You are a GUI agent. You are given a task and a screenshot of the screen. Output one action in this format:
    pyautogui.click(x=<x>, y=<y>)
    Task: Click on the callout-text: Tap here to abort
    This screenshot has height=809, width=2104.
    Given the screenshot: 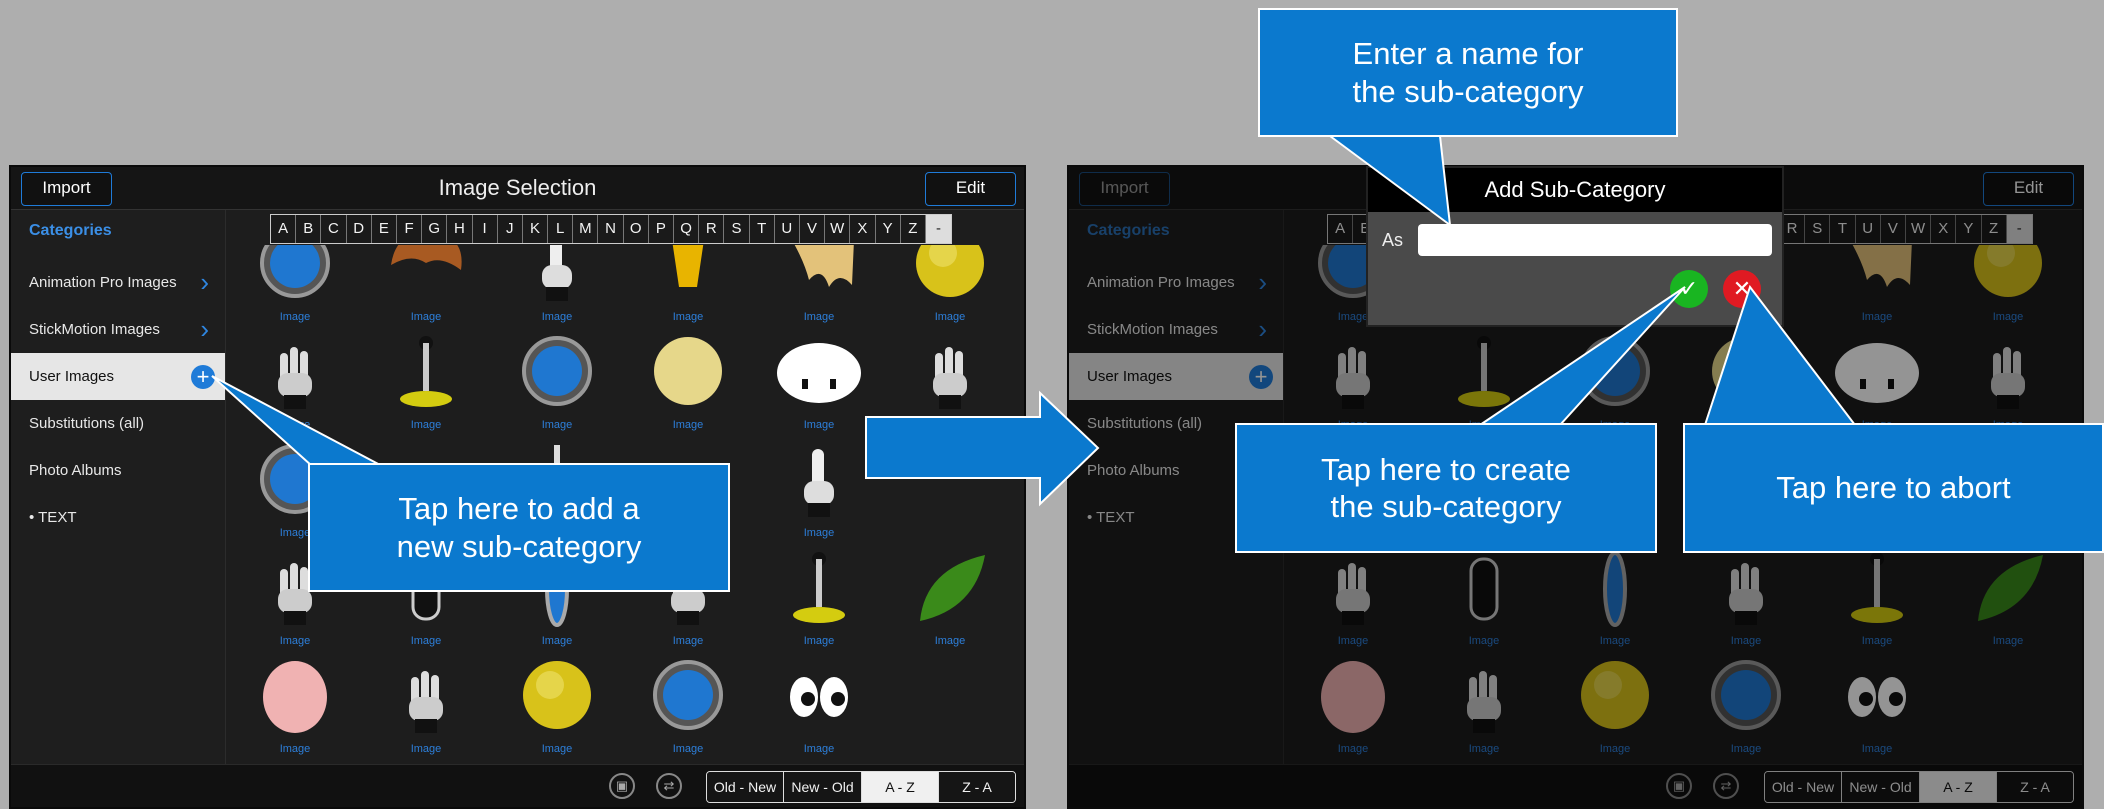 What is the action you would take?
    pyautogui.click(x=1893, y=488)
    